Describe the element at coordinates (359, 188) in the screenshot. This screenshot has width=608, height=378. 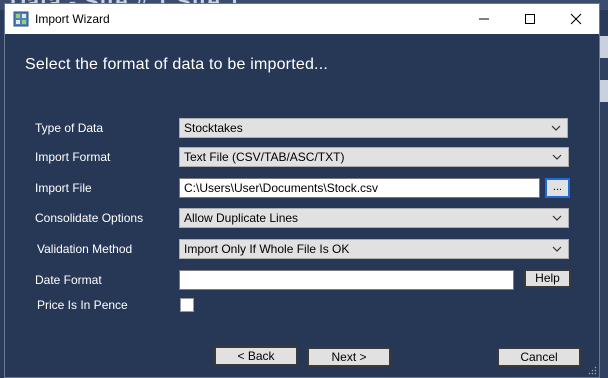
I see `import-file-input: C:\Users\User\Documents\Stock.csv` at that location.